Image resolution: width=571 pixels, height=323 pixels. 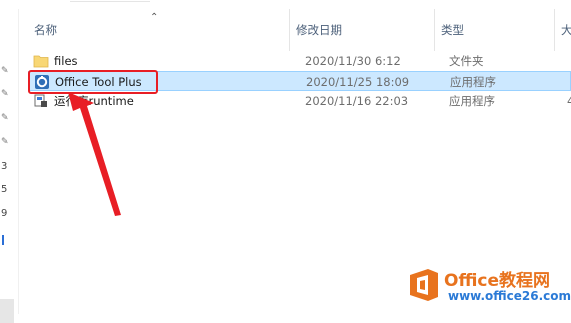 What do you see at coordinates (357, 101) in the screenshot?
I see `file-date: 2020/11/16 22:03` at bounding box center [357, 101].